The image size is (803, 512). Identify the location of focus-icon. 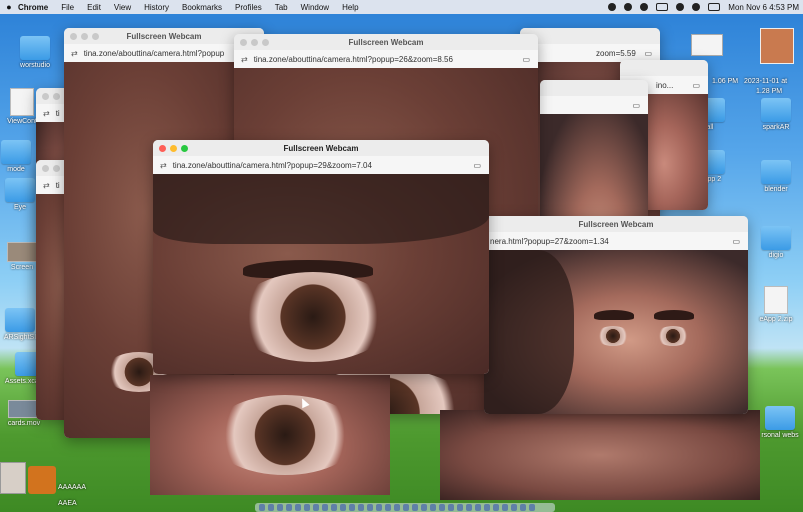
(612, 7).